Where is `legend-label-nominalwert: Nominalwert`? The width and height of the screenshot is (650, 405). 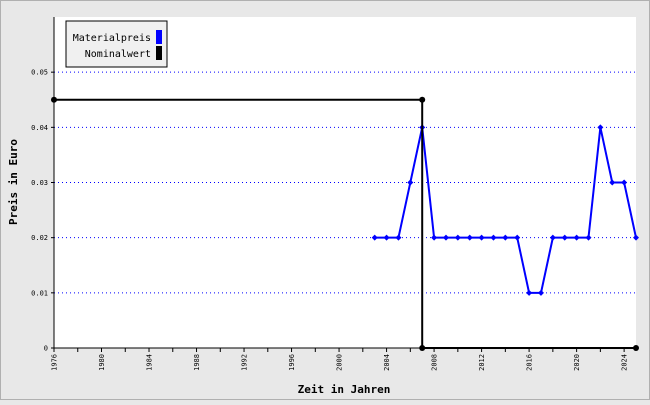 legend-label-nominalwert: Nominalwert is located at coordinates (118, 54).